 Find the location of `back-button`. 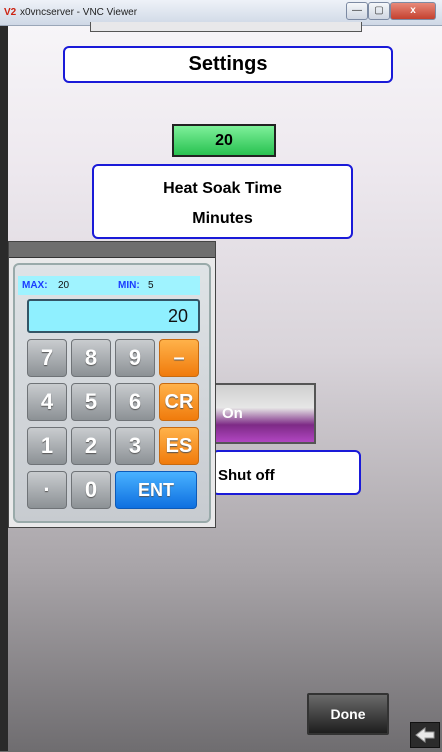

back-button is located at coordinates (425, 735).